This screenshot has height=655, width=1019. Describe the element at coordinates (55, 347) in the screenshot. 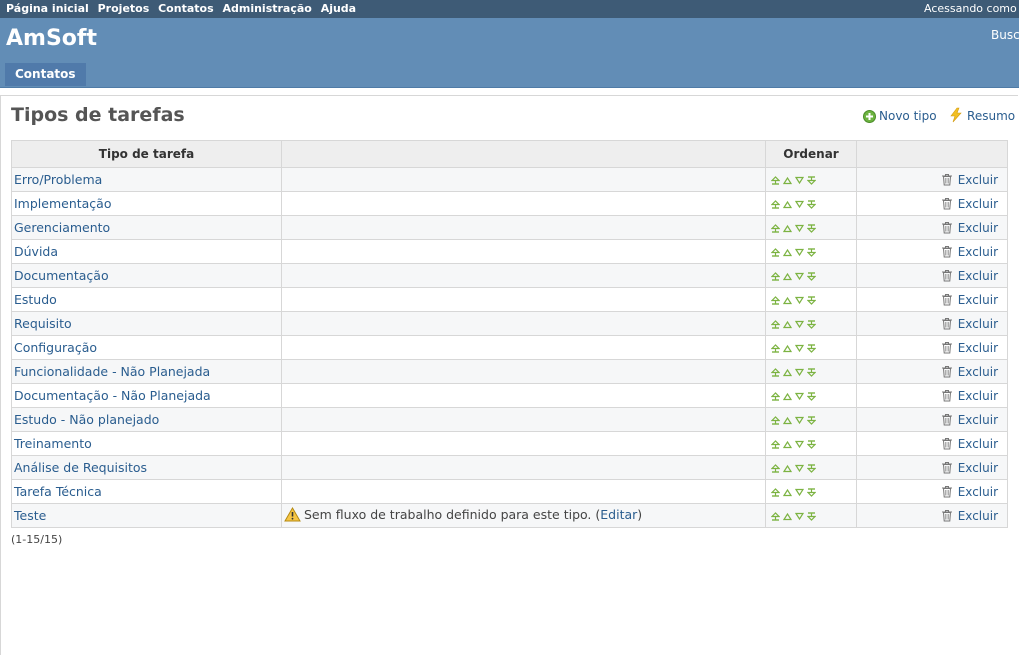

I see `type-name-link: Configuração` at that location.